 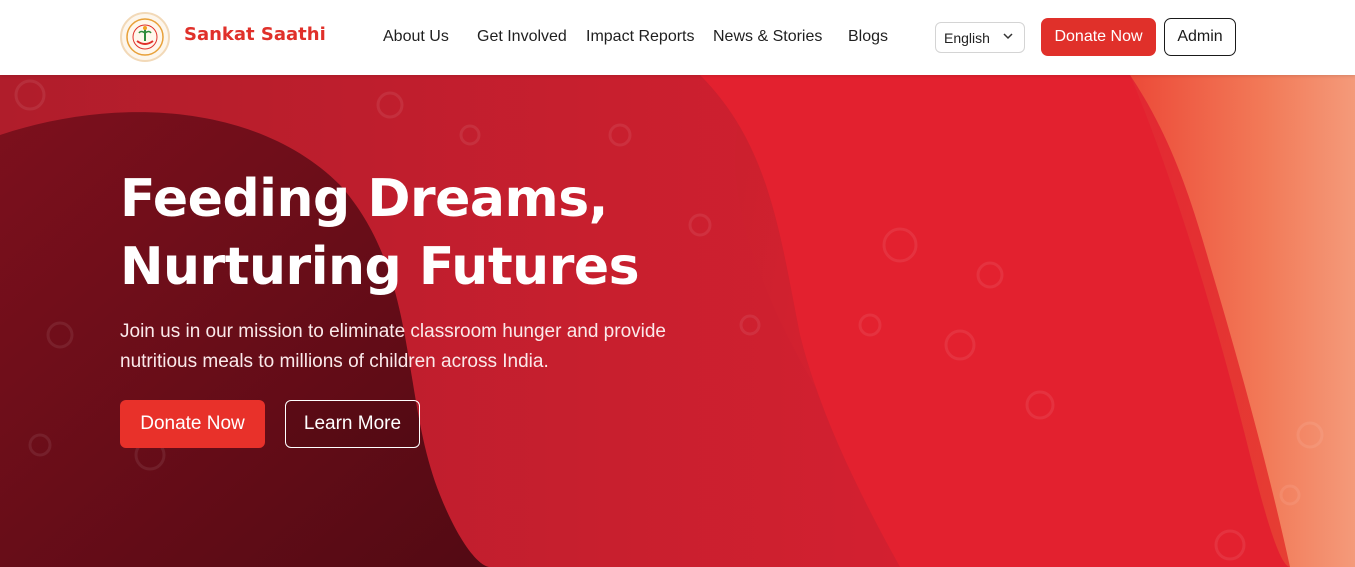 I want to click on nav-get-involved: Get Involved, so click(x=522, y=37).